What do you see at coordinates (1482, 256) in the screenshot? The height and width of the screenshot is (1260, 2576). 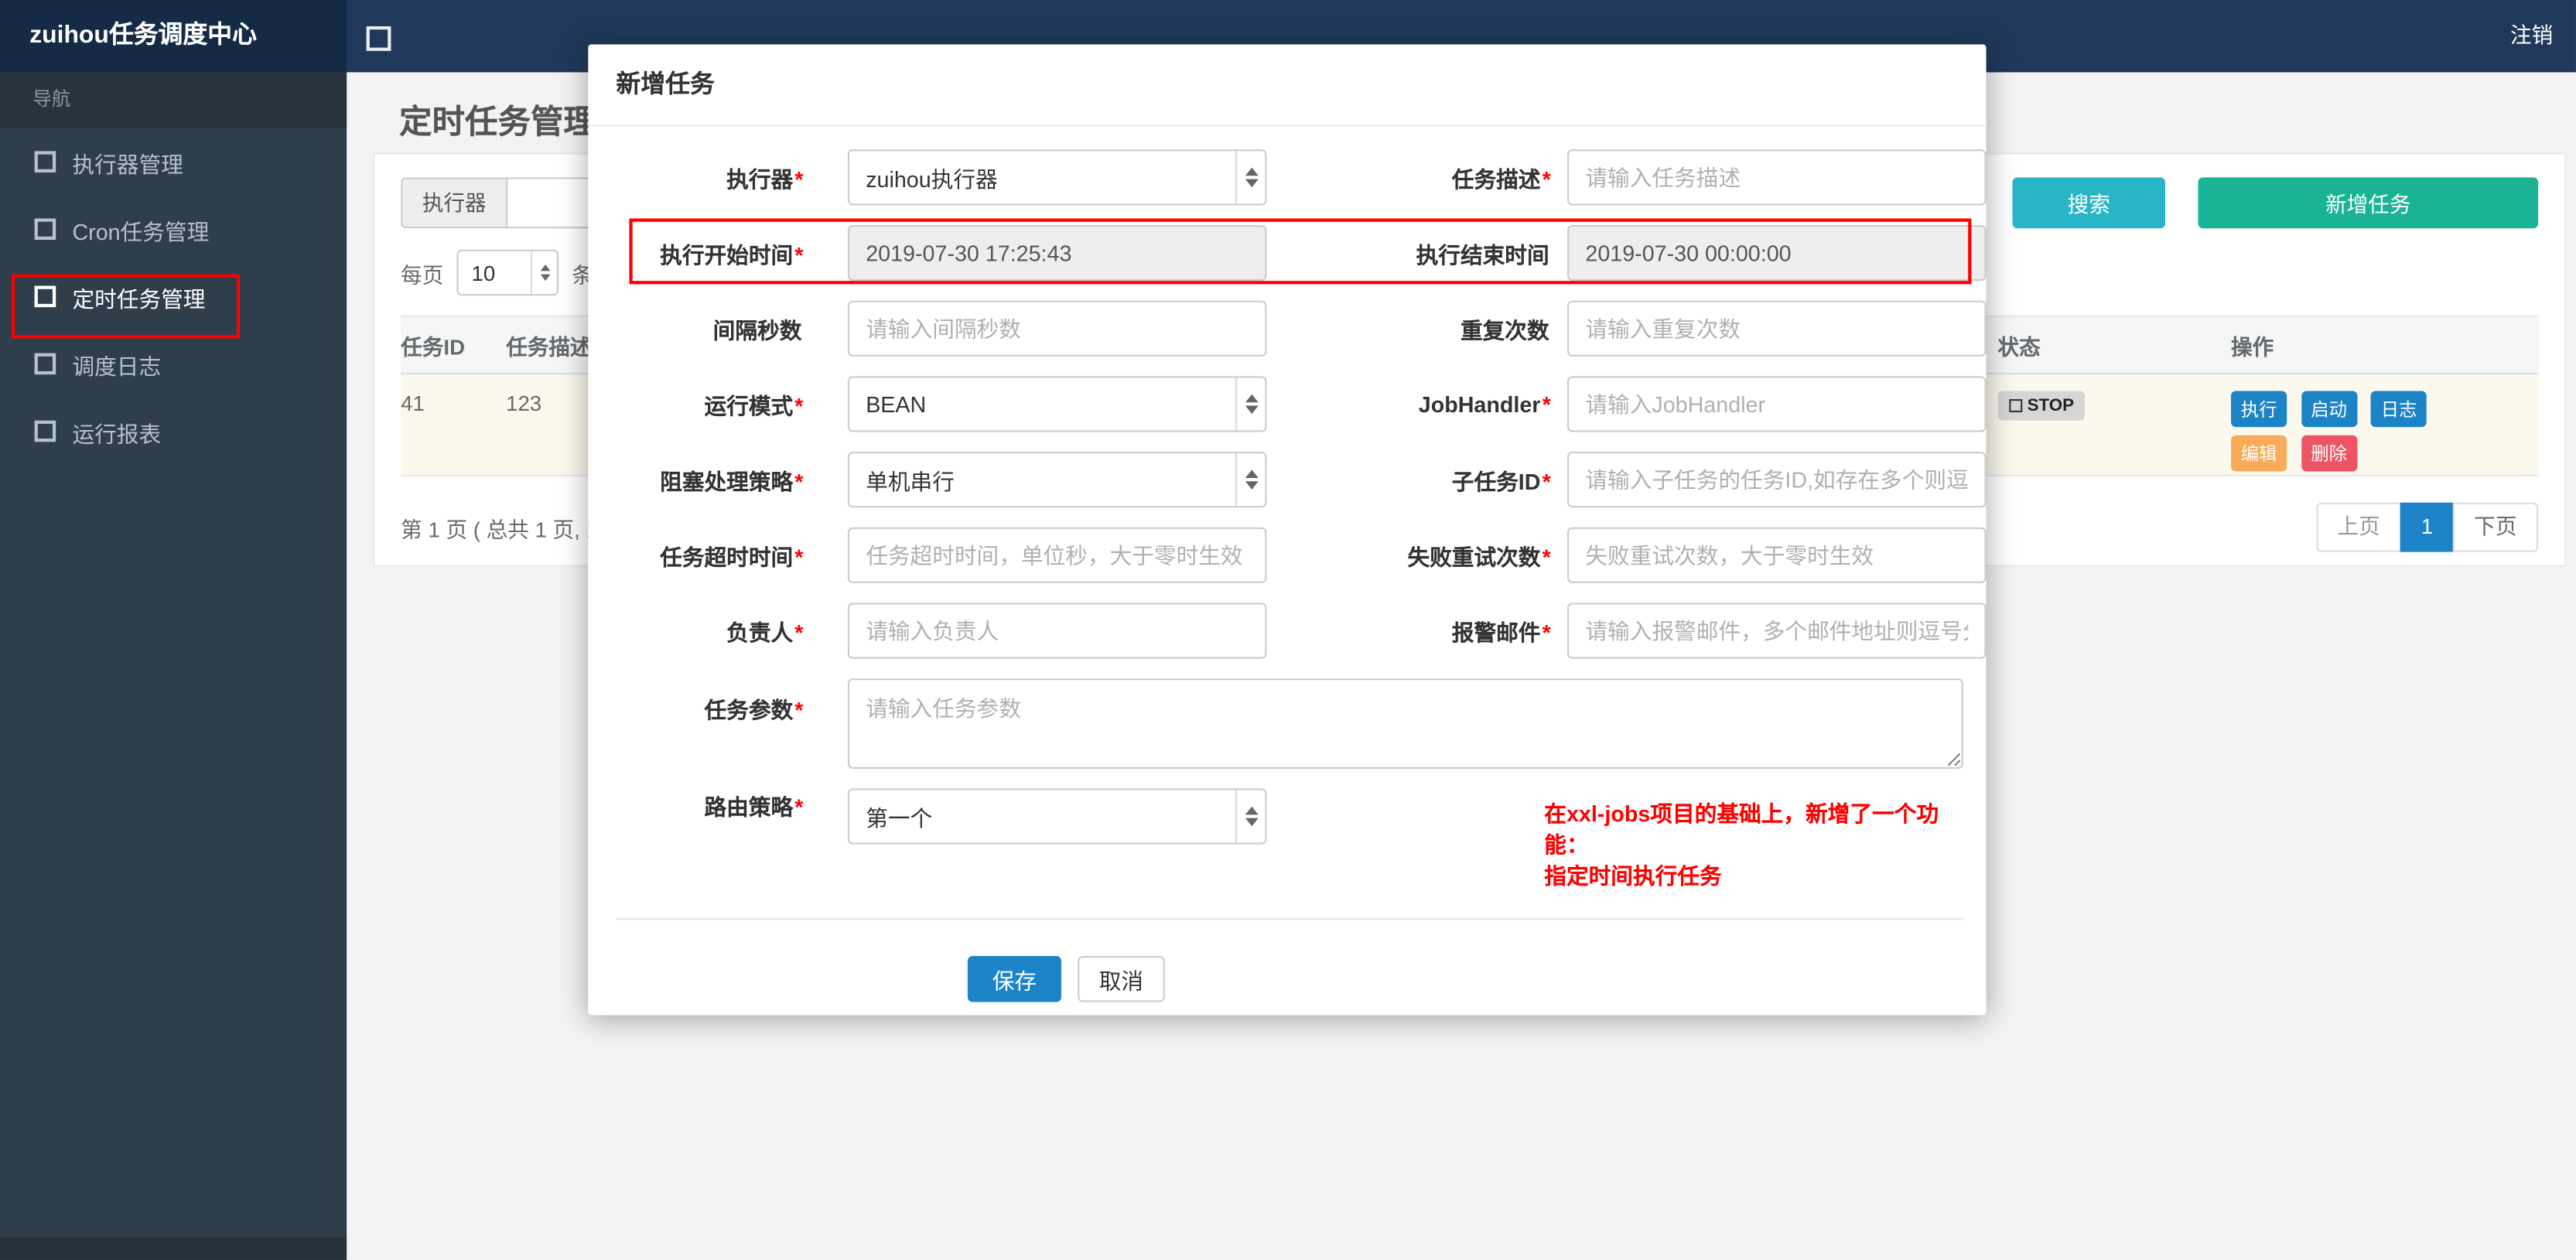 I see `end-time-label: 执行结束时间` at bounding box center [1482, 256].